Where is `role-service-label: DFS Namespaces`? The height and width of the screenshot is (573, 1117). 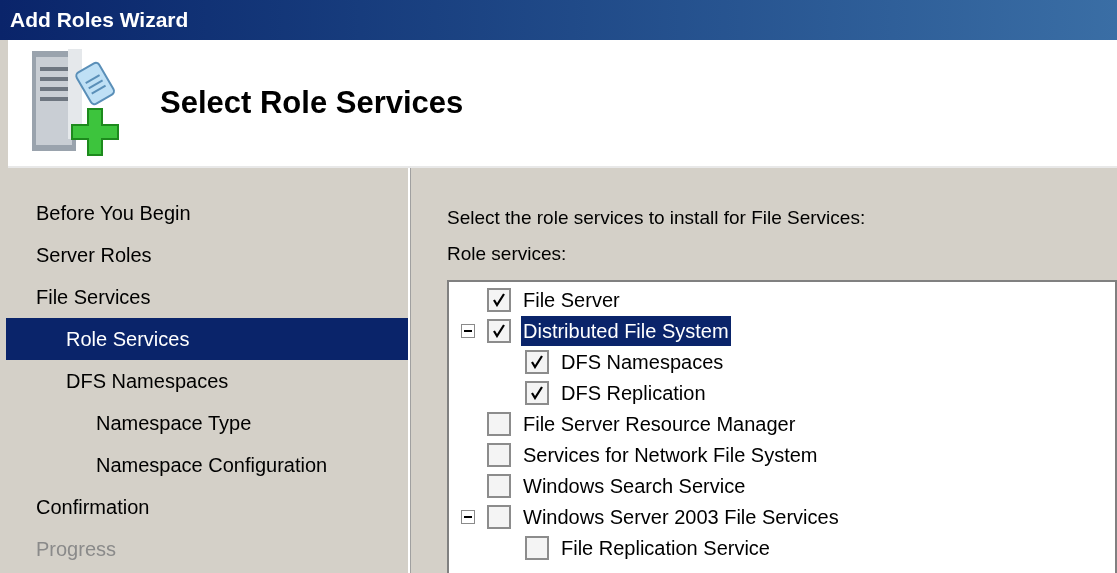 role-service-label: DFS Namespaces is located at coordinates (642, 361).